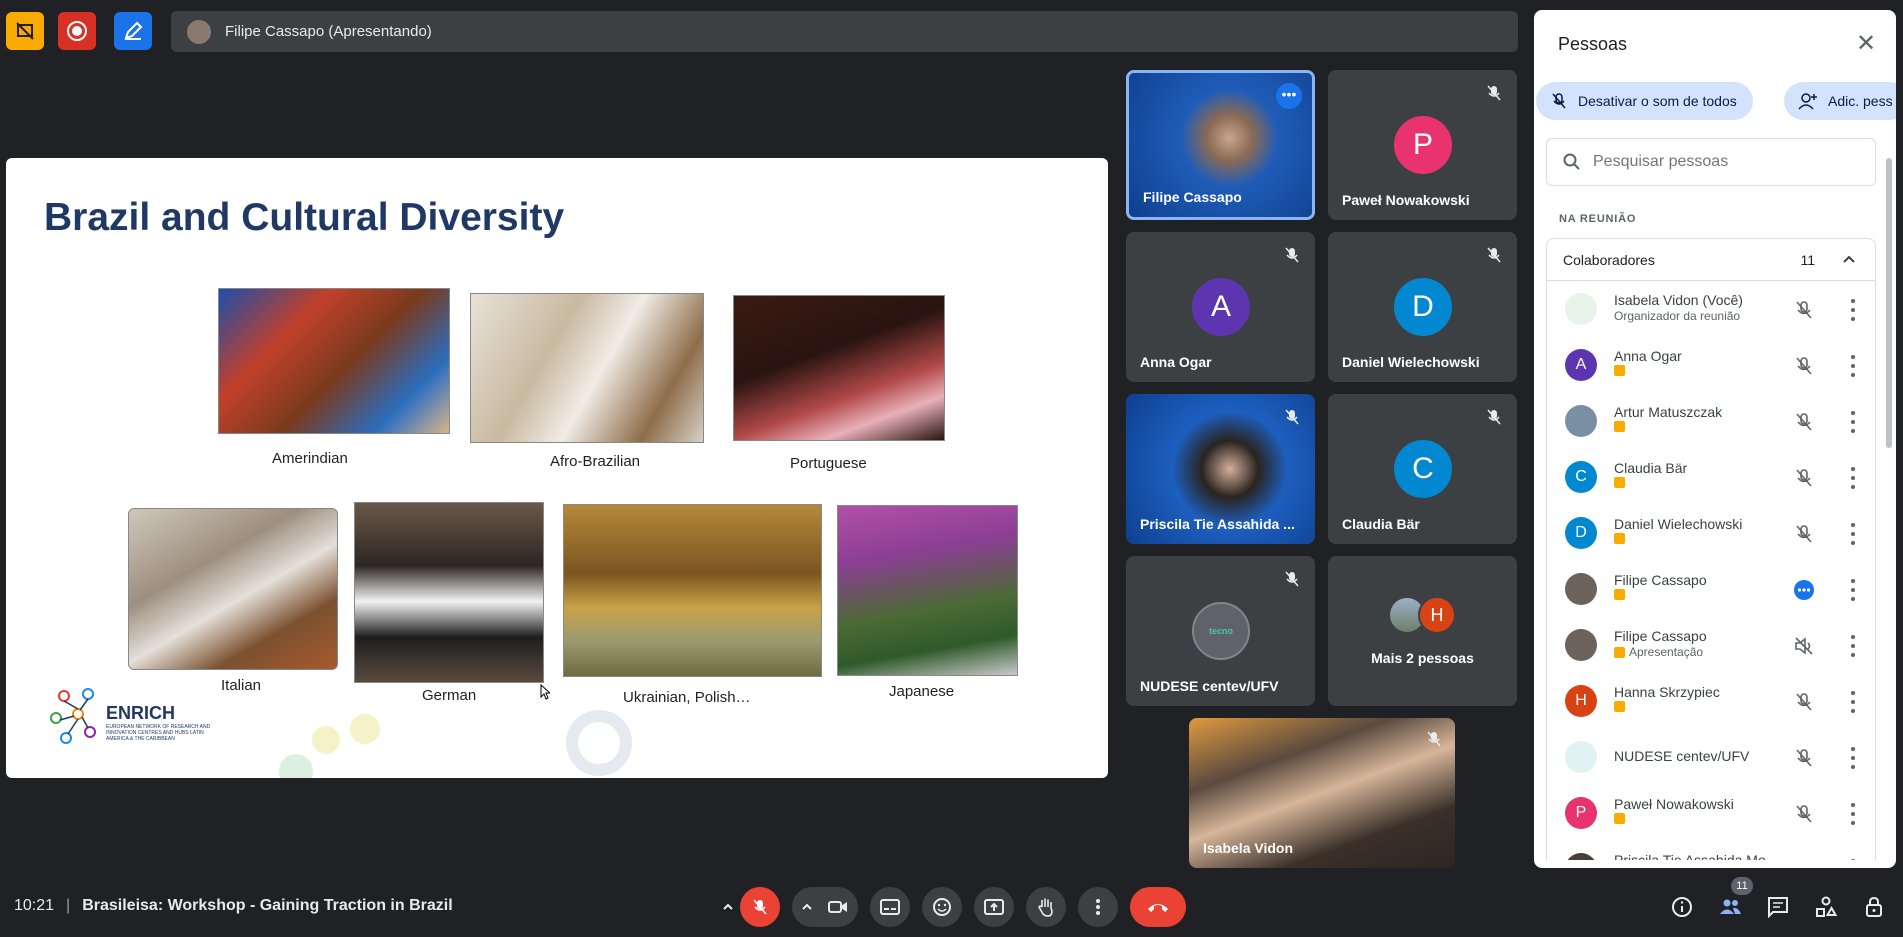 This screenshot has height=937, width=1903. I want to click on participant-avatar: H, so click(1437, 615).